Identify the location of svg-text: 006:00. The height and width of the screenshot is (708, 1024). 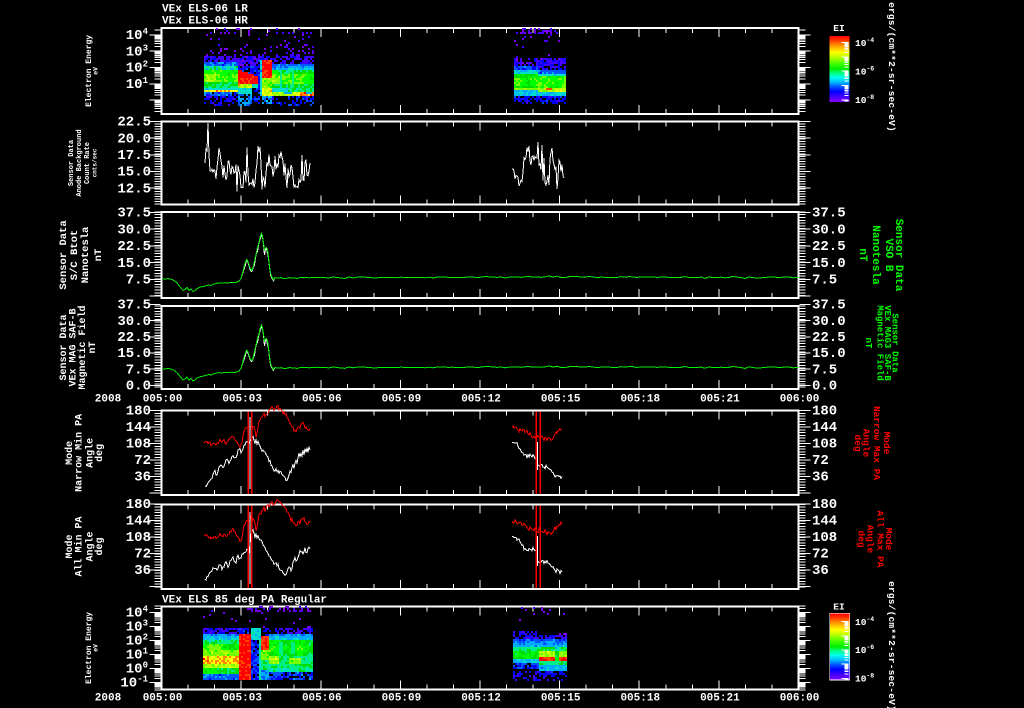
(800, 699).